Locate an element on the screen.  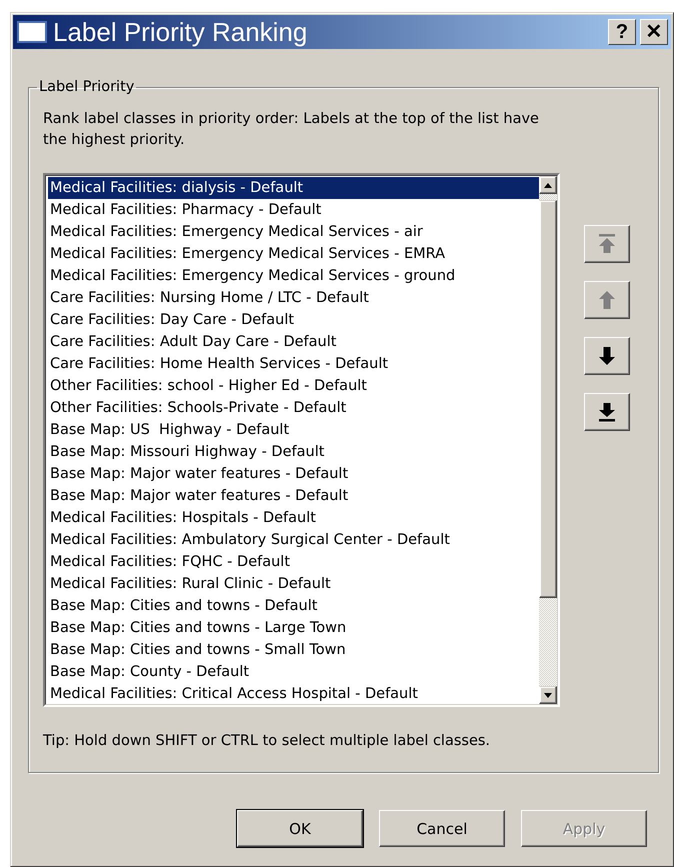
scrollbar is located at coordinates (548, 440).